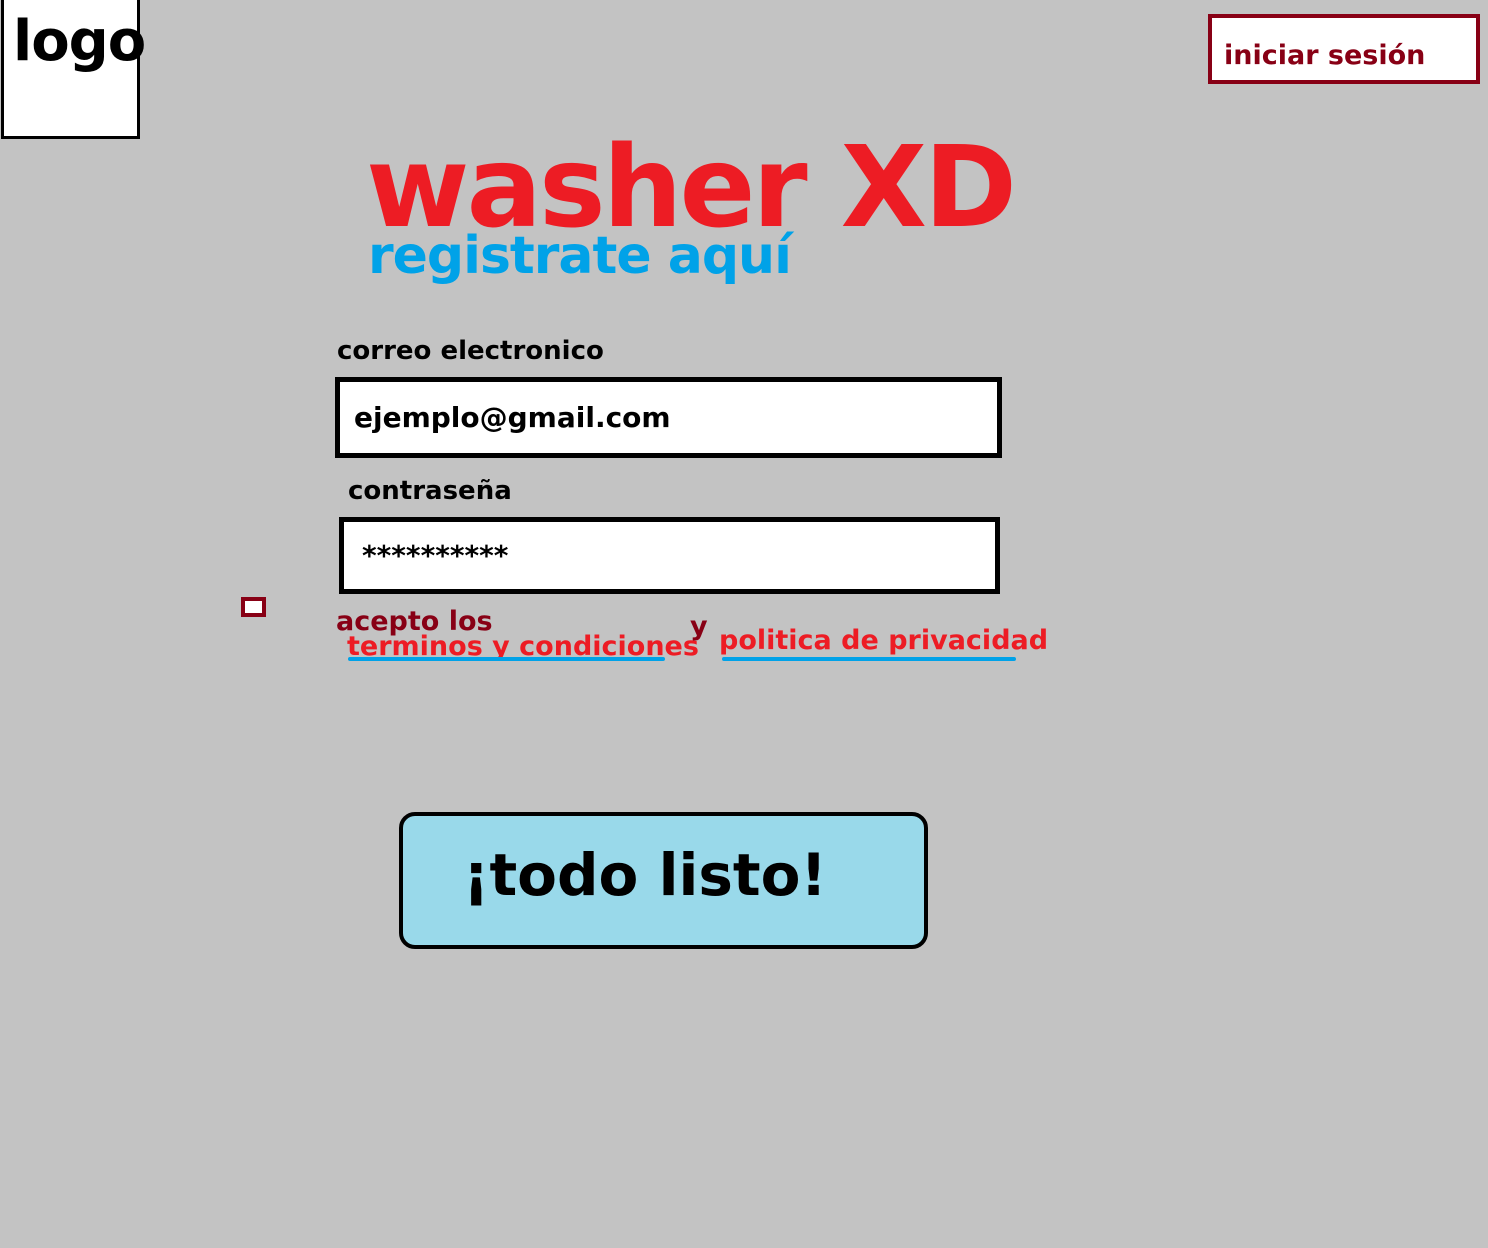  Describe the element at coordinates (645, 875) in the screenshot. I see `submit-button-label: ¡todo listo!` at that location.